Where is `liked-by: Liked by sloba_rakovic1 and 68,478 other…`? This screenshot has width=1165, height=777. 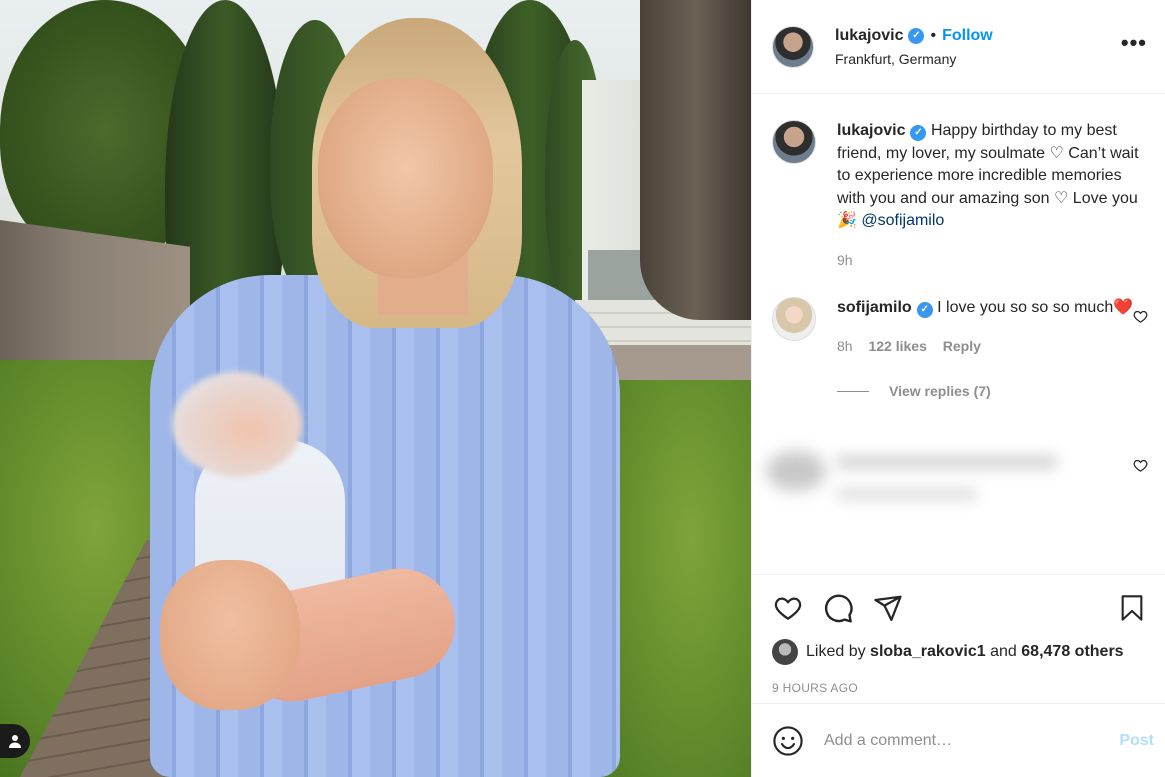 liked-by: Liked by sloba_rakovic1 and 68,478 other… is located at coordinates (959, 652).